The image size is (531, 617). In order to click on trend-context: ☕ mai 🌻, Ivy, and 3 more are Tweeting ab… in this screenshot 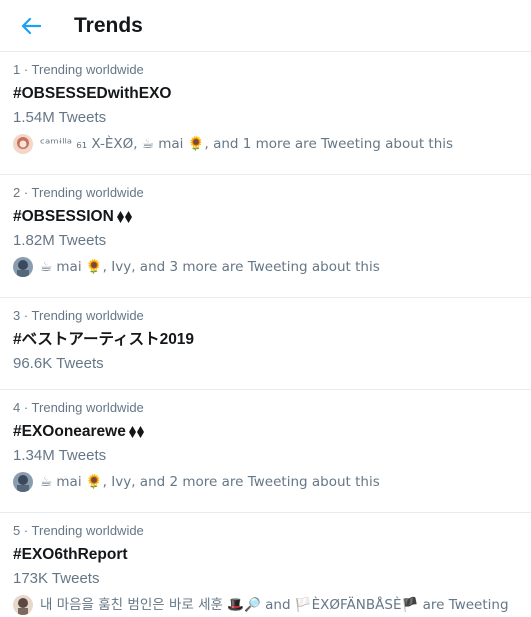, I will do `click(265, 267)`.